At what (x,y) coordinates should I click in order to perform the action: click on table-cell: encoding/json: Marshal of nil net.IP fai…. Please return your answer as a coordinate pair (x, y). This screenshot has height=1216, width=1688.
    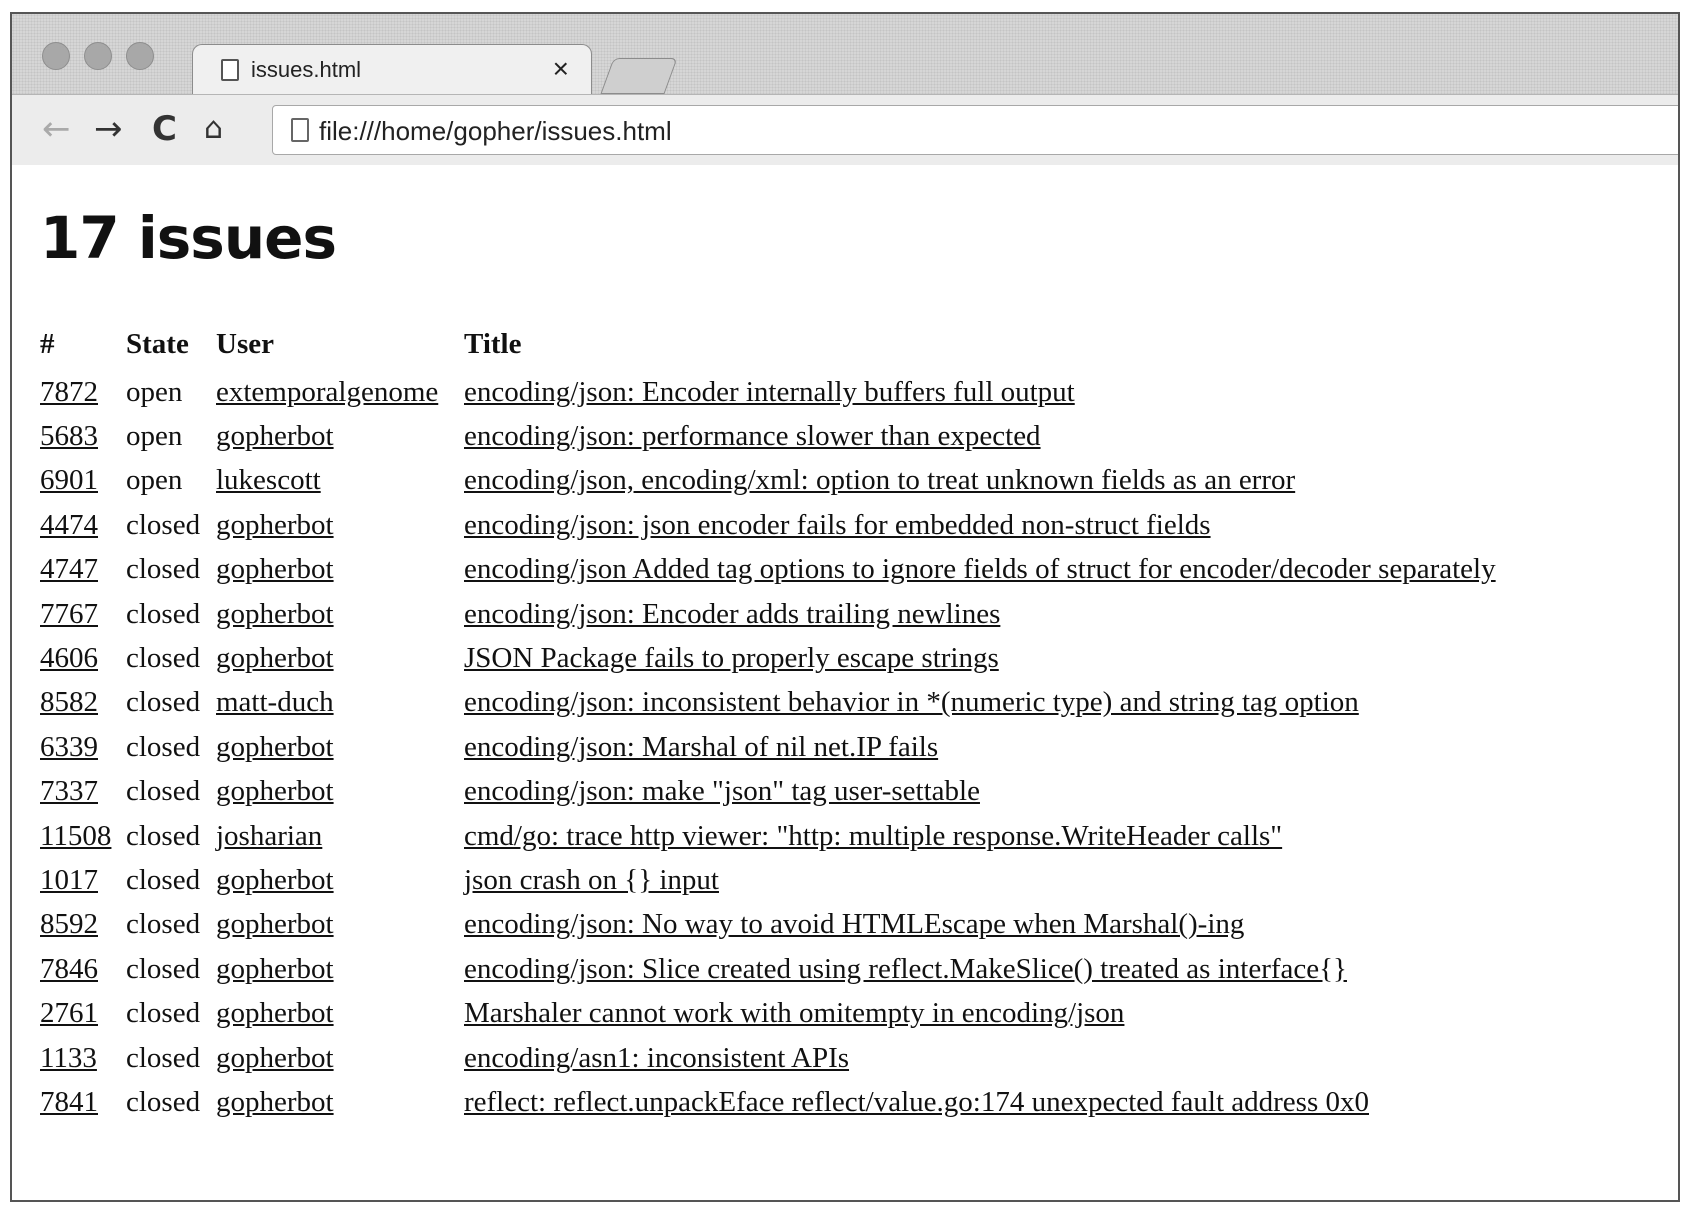
    Looking at the image, I should click on (985, 747).